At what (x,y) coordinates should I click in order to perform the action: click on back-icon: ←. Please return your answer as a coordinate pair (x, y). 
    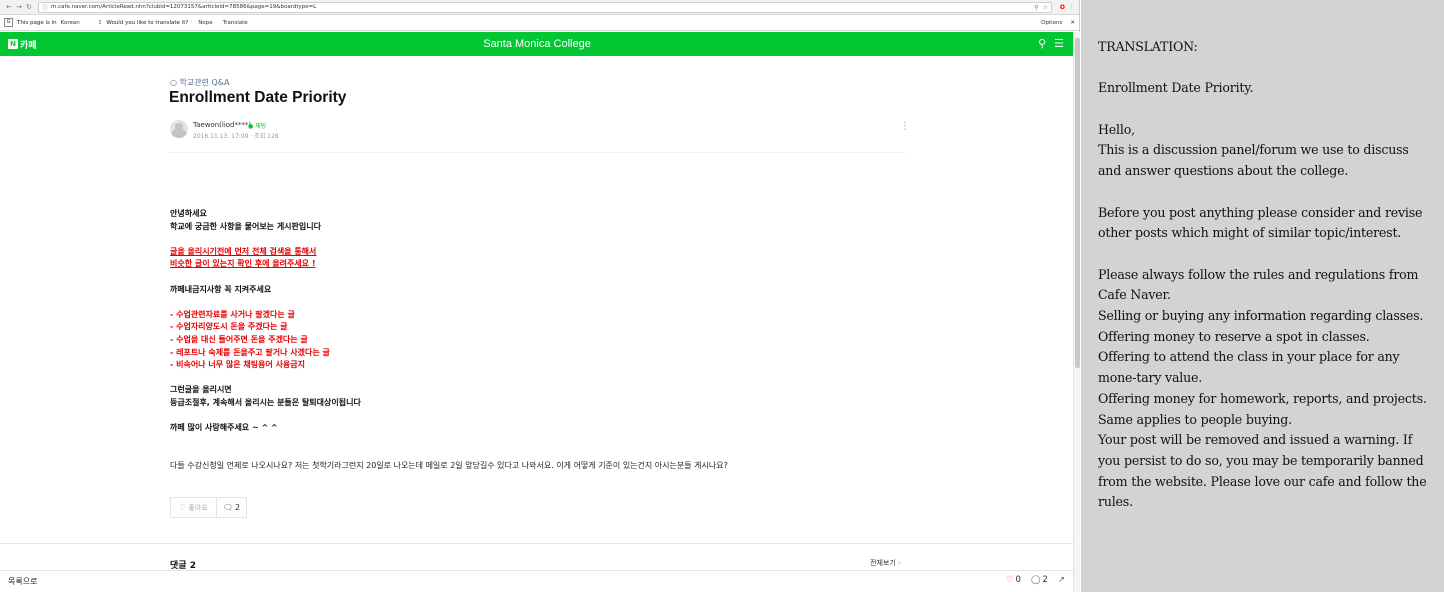
    Looking at the image, I should click on (9, 7).